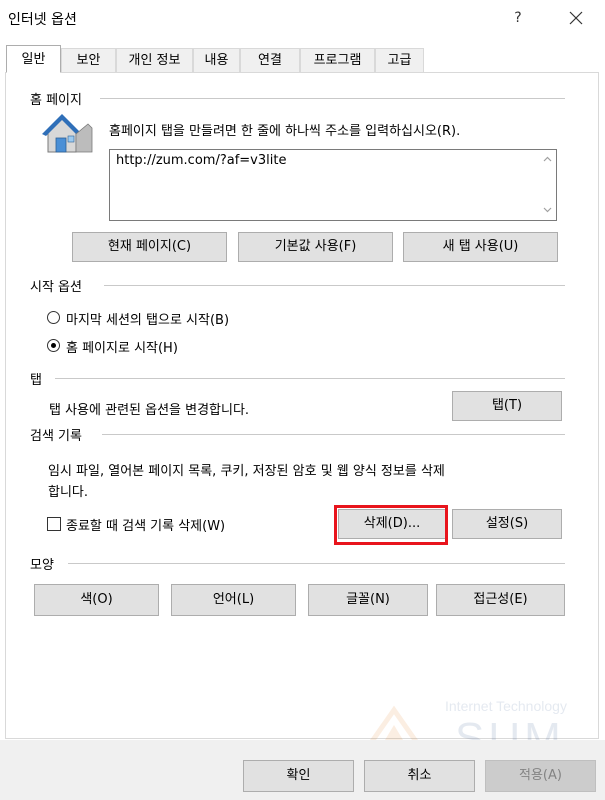  What do you see at coordinates (316, 563) in the screenshot?
I see `appearance-divider` at bounding box center [316, 563].